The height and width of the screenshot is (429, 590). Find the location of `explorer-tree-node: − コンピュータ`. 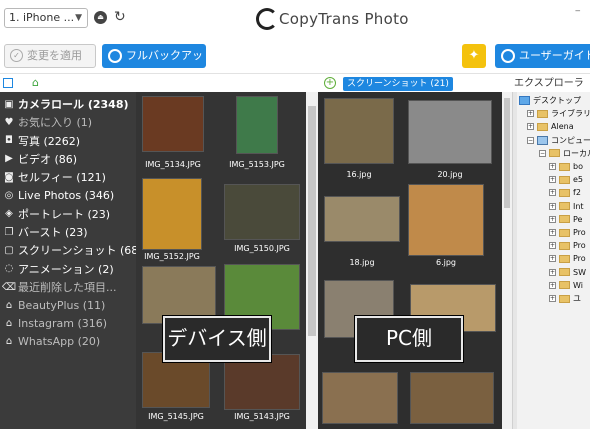

explorer-tree-node: − コンピュータ is located at coordinates (558, 140).